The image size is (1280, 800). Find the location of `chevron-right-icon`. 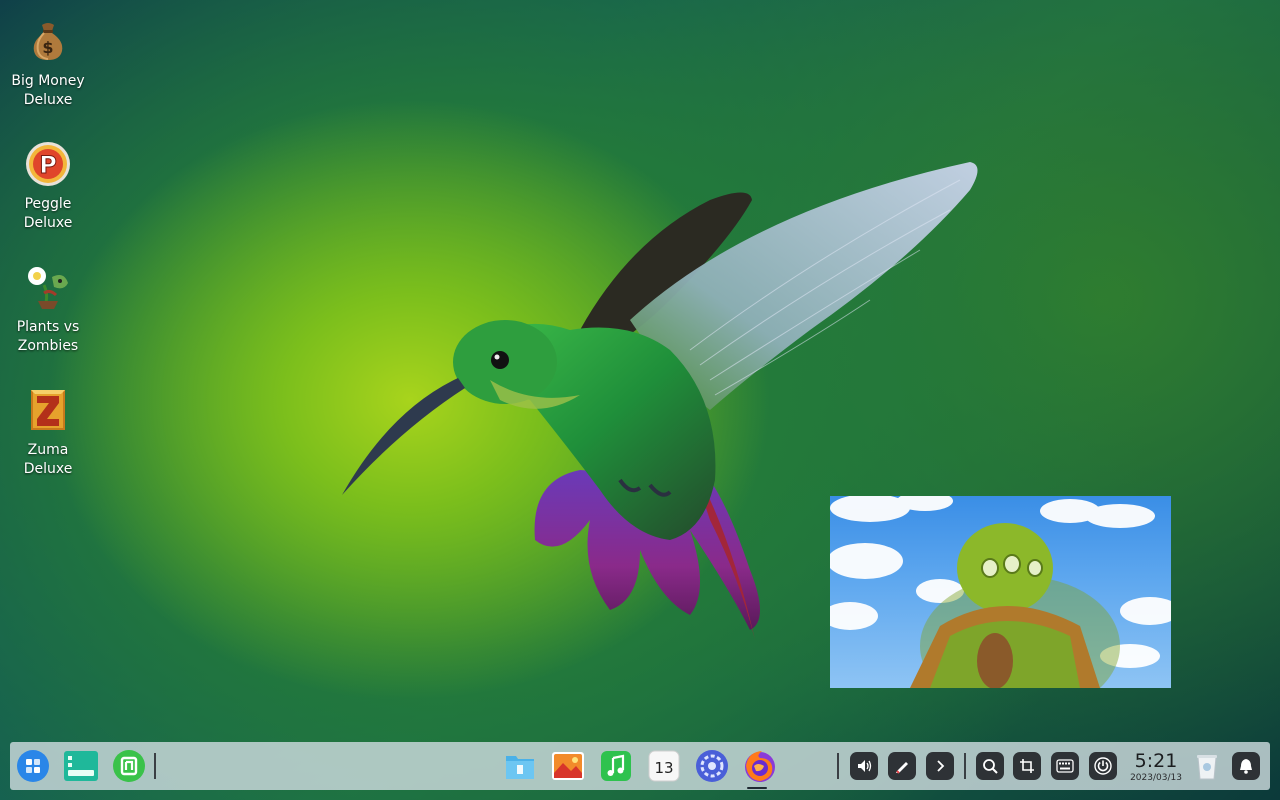

chevron-right-icon is located at coordinates (941, 766).